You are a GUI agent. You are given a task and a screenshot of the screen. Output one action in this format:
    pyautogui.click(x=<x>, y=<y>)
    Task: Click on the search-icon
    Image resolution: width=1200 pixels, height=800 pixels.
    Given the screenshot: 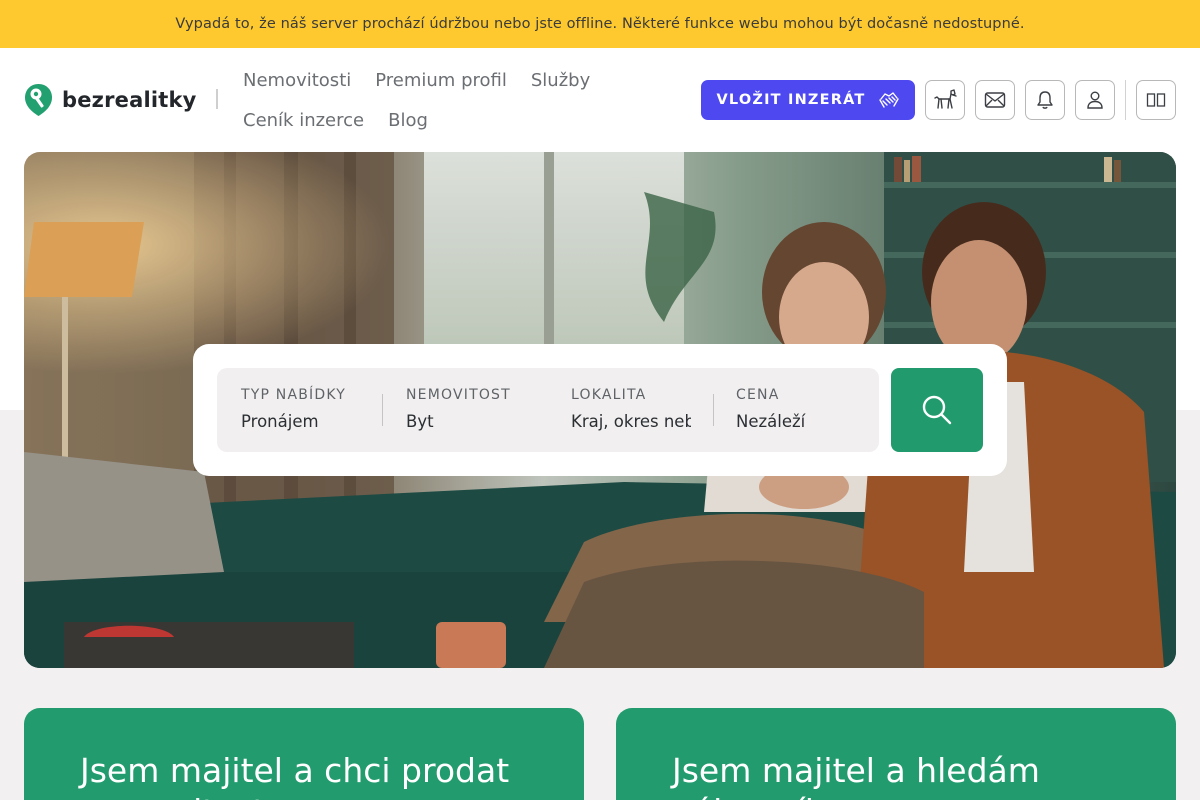 What is the action you would take?
    pyautogui.click(x=937, y=410)
    